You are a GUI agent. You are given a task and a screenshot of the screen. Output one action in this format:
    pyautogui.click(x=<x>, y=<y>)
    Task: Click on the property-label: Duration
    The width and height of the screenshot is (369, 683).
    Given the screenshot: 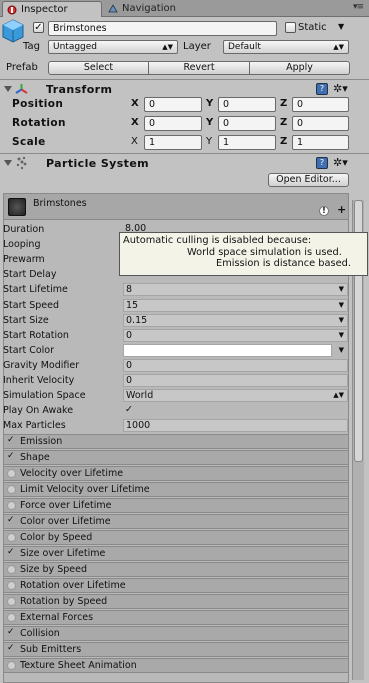 What is the action you would take?
    pyautogui.click(x=24, y=229)
    